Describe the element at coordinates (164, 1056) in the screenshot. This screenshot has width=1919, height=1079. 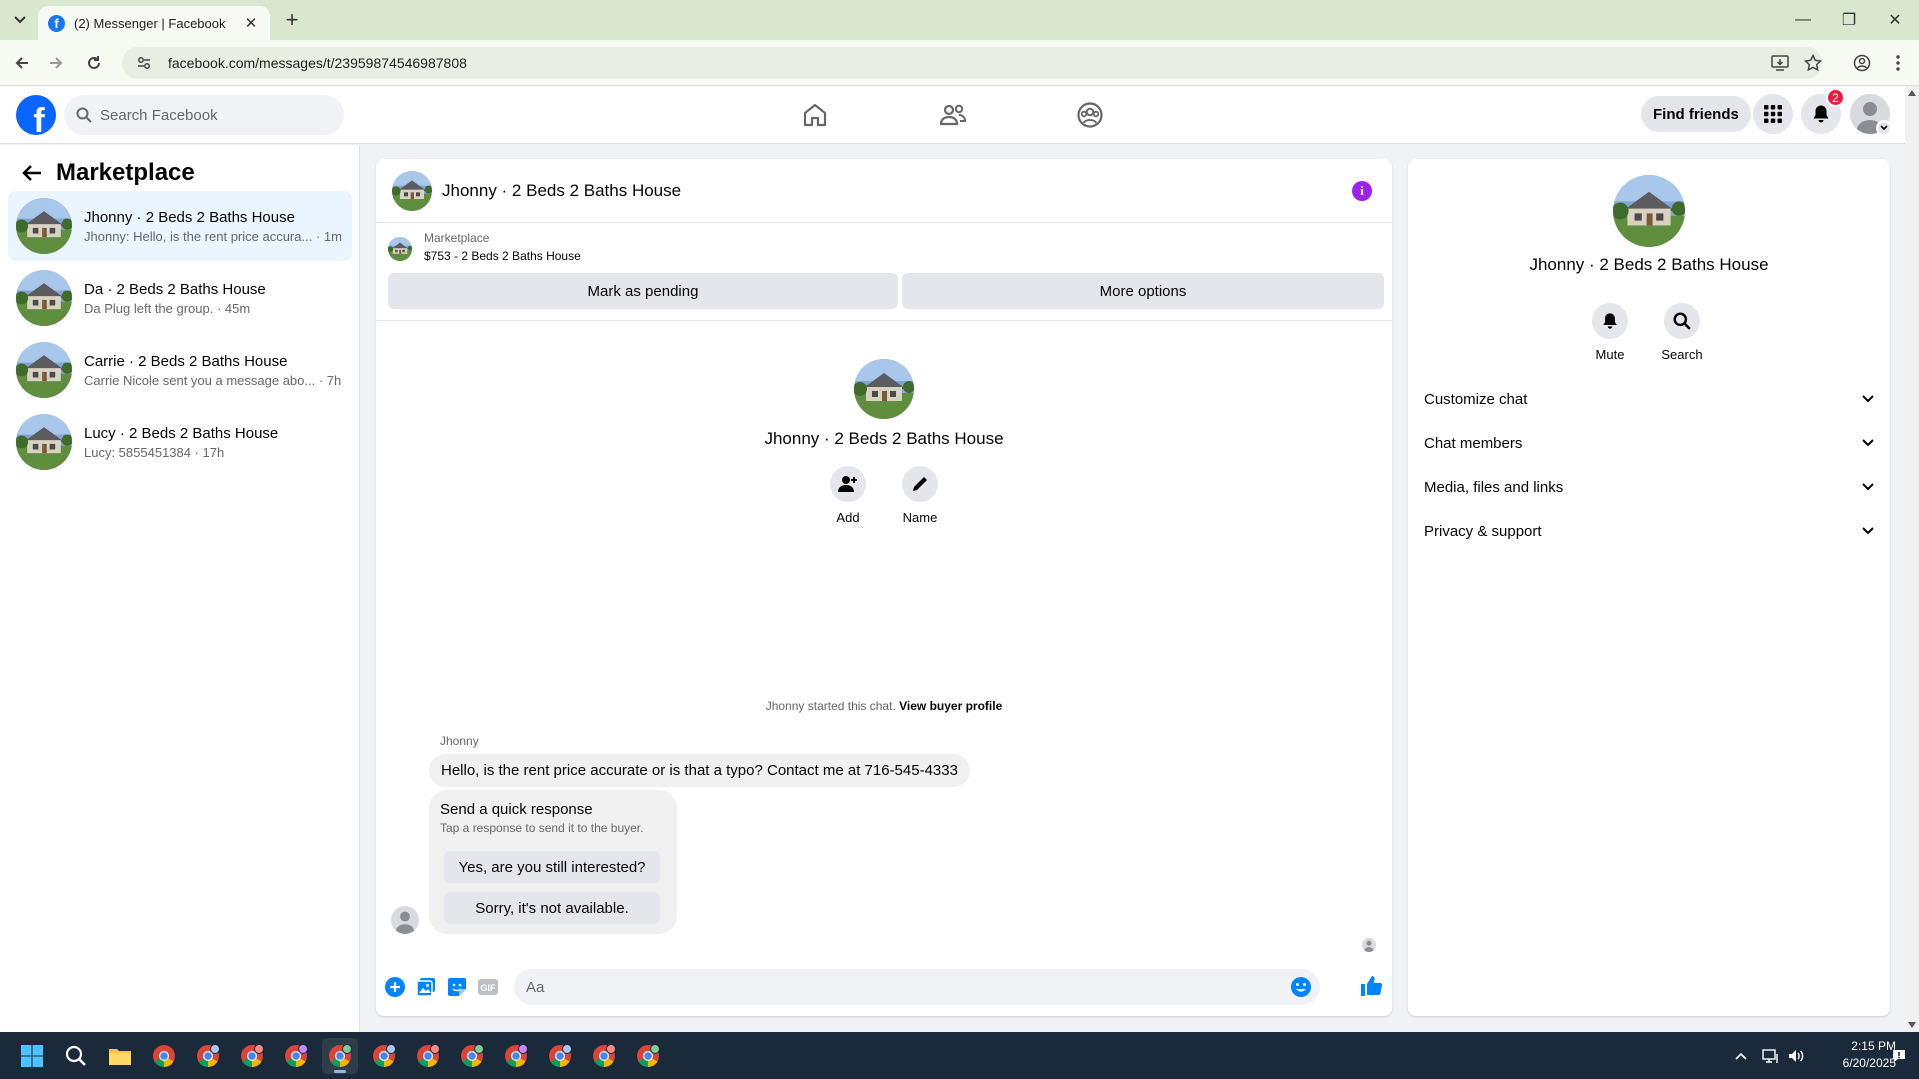
I see `chrome-button` at that location.